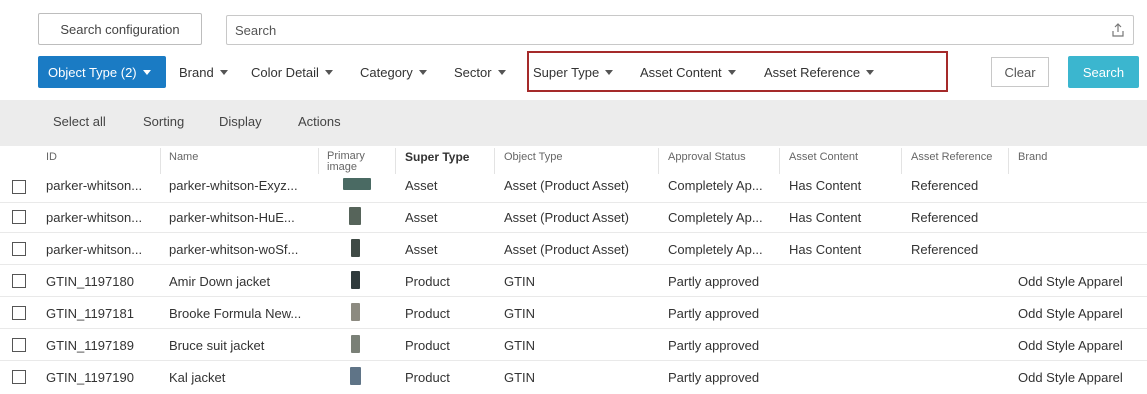 Image resolution: width=1147 pixels, height=394 pixels. I want to click on select-all-button: Select all, so click(79, 121).